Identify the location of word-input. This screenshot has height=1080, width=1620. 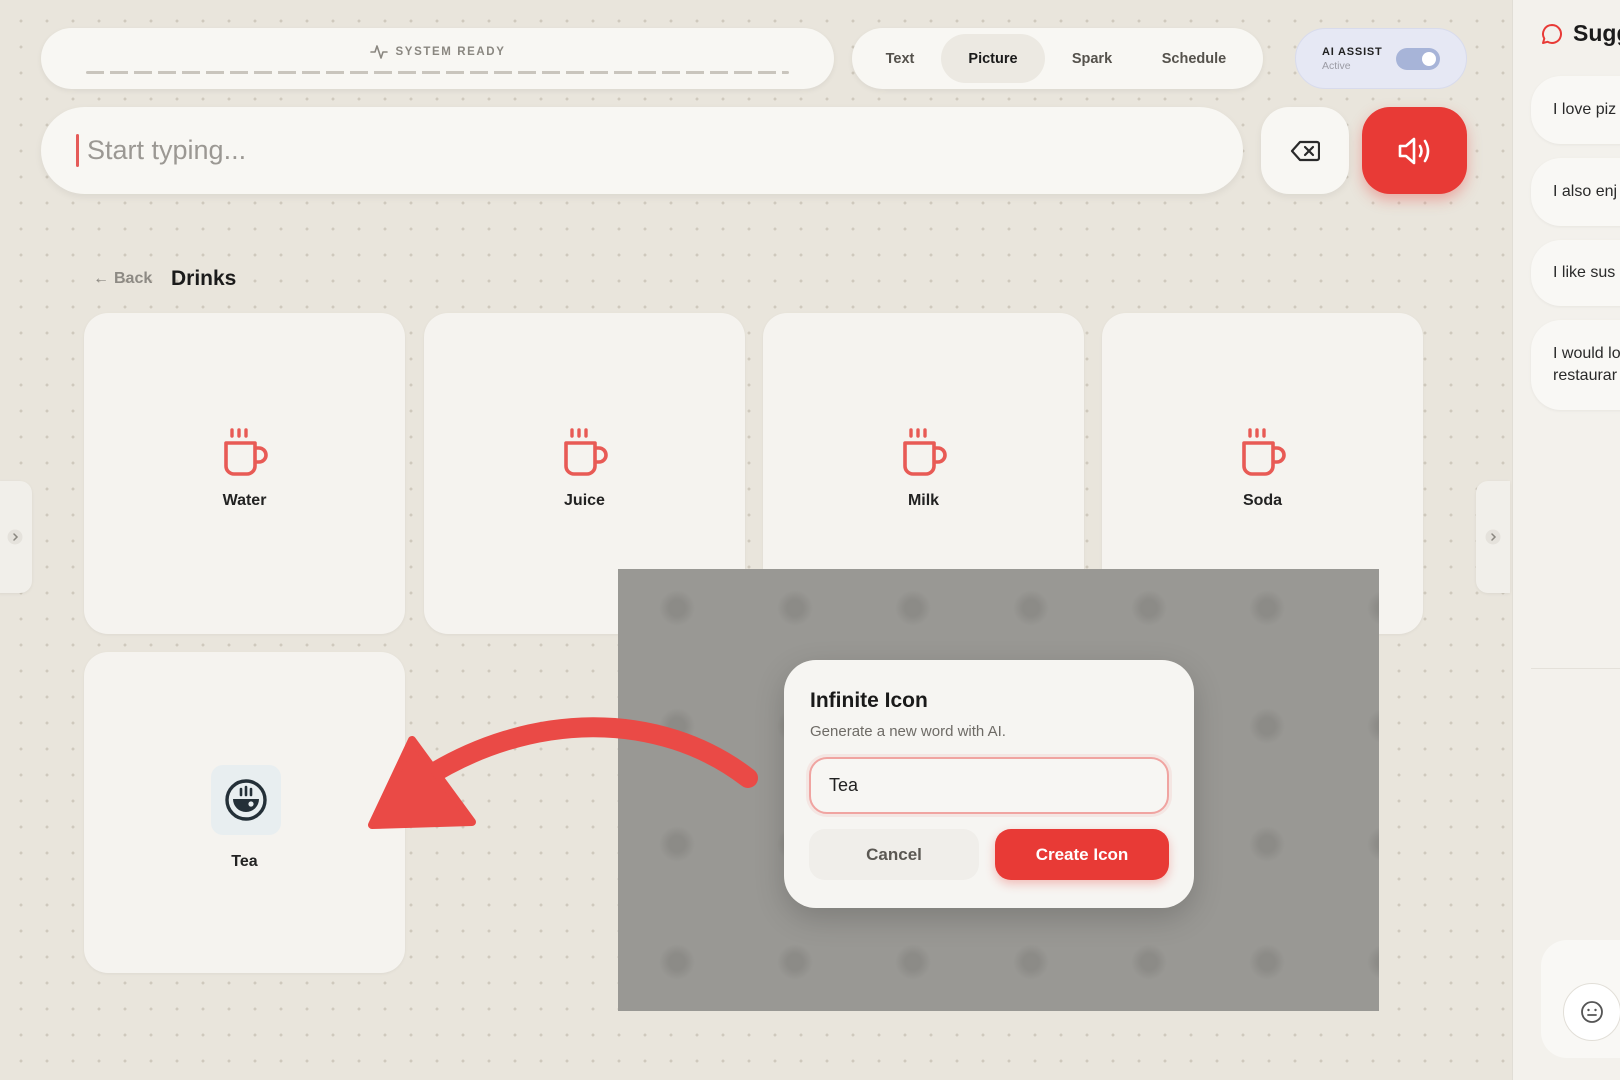
(989, 785).